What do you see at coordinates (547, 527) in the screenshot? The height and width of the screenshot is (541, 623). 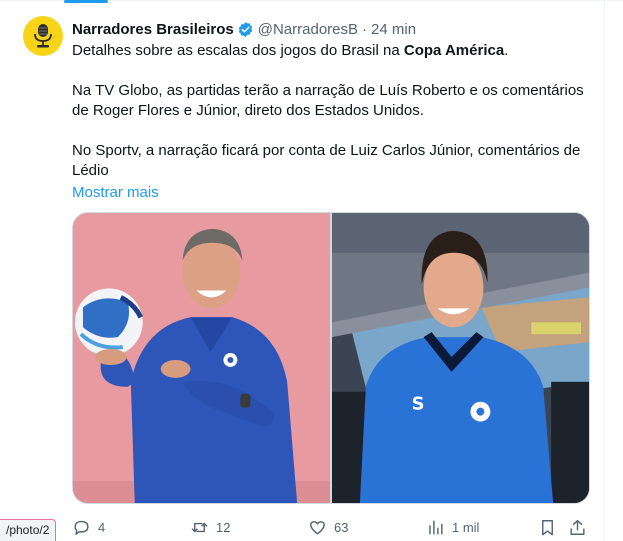 I see `bookmark-icon` at bounding box center [547, 527].